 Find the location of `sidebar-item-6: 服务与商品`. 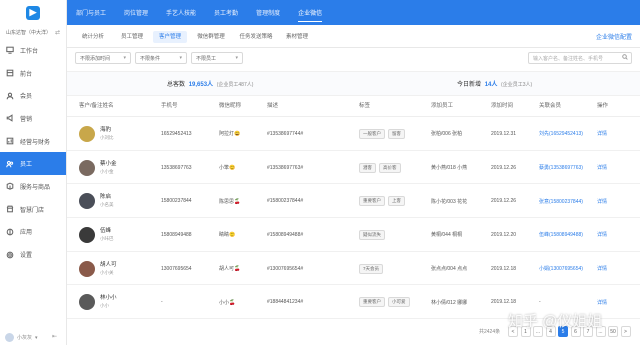

sidebar-item-6: 服务与商品 is located at coordinates (33, 186).